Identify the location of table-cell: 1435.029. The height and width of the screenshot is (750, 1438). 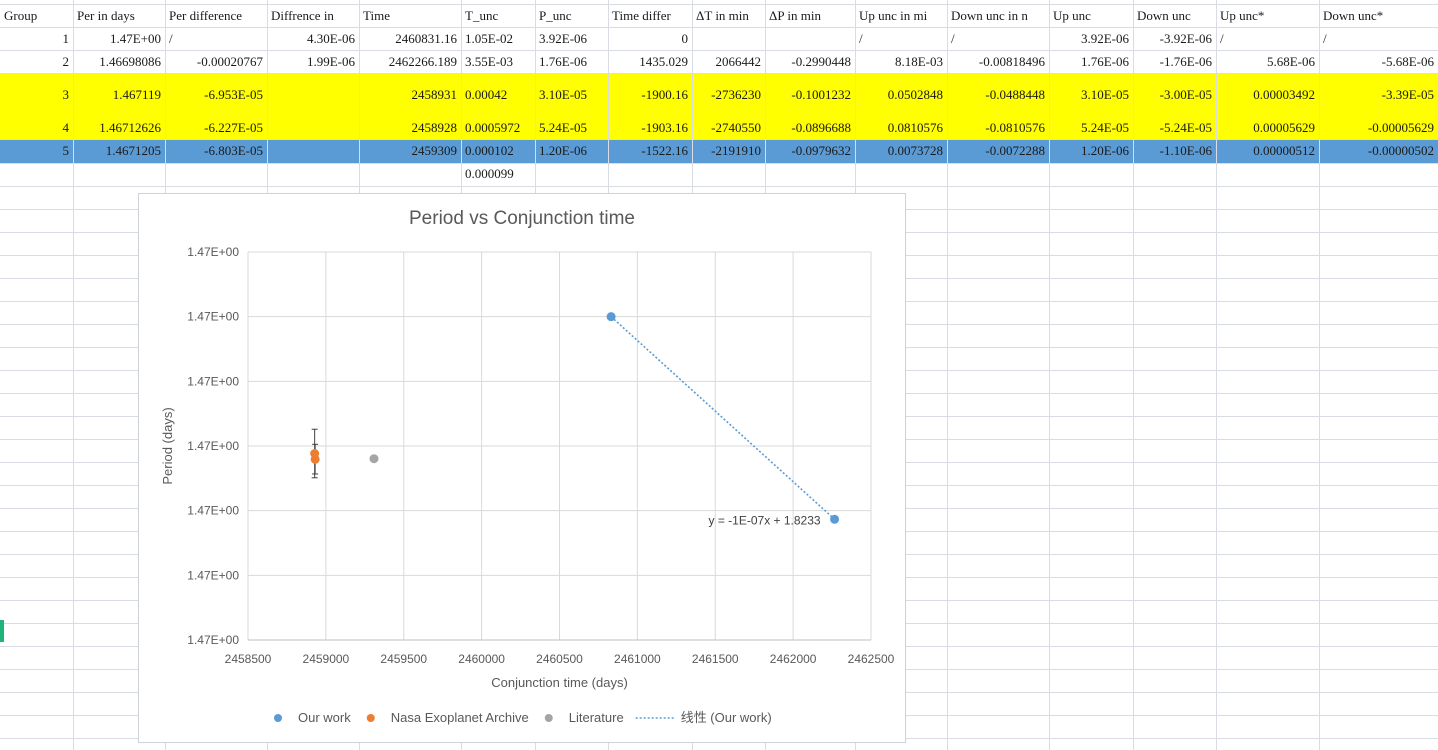
(650, 62).